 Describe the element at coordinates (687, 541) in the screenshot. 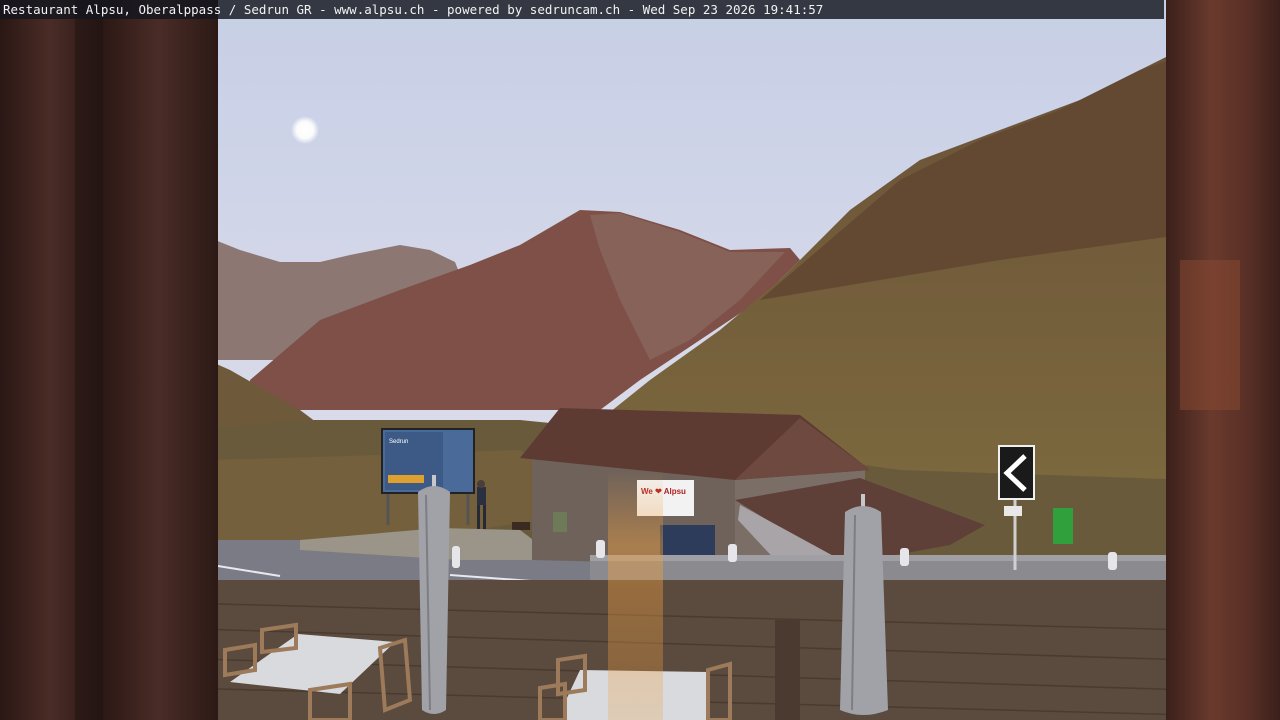

I see `hut-banner` at that location.